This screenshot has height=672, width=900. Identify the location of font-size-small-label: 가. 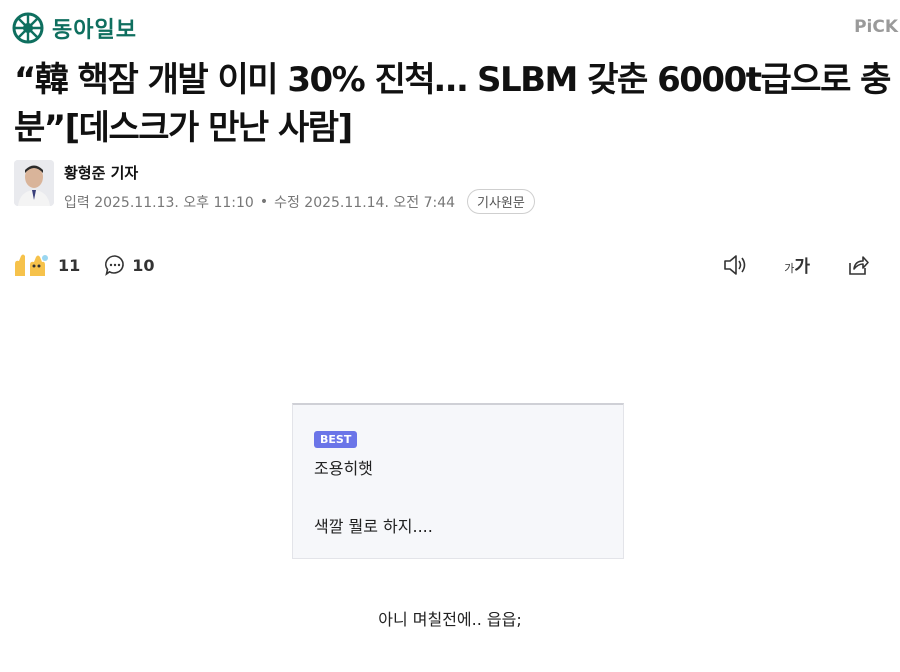
(789, 268).